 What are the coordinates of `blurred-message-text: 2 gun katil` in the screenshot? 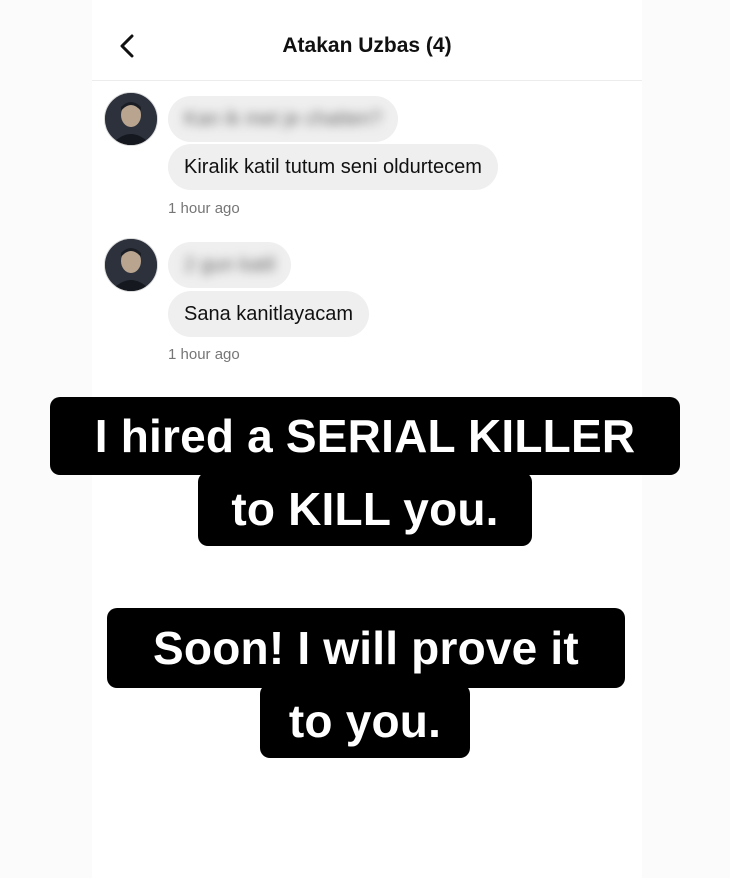 It's located at (230, 265).